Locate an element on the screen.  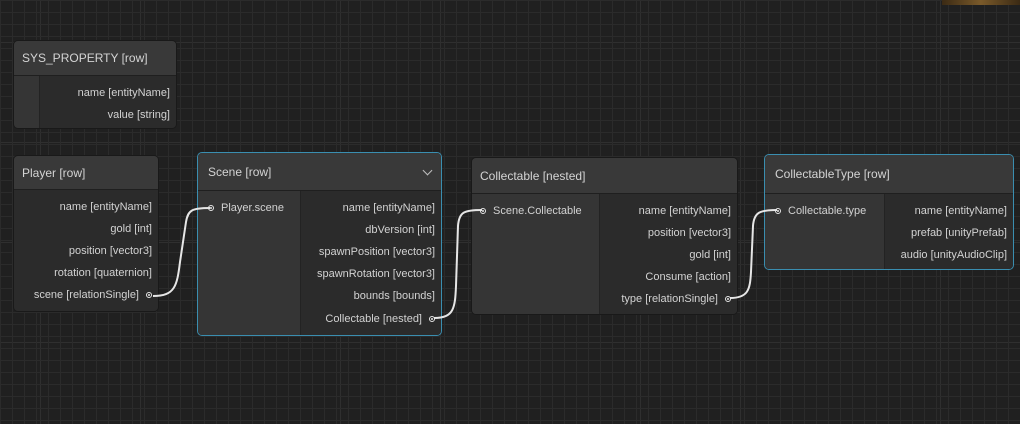
chevron-down-icon is located at coordinates (427, 170).